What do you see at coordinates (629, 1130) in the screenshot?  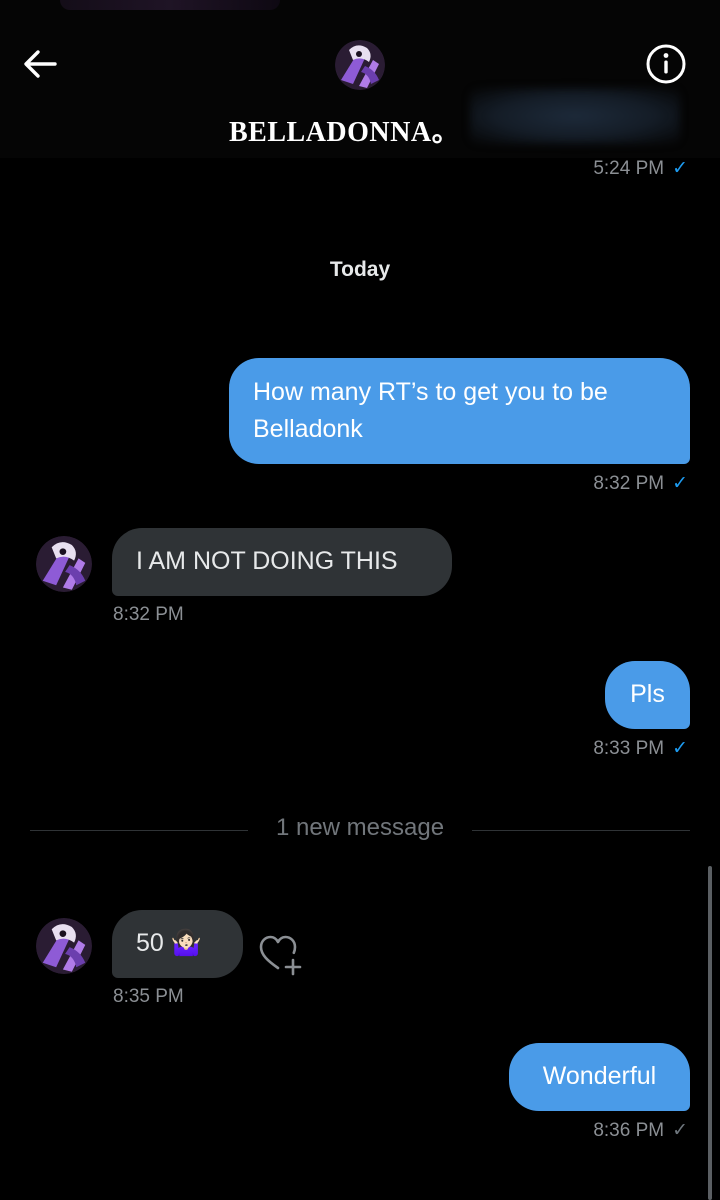 I see `timestamp-text: 8:36 PM` at bounding box center [629, 1130].